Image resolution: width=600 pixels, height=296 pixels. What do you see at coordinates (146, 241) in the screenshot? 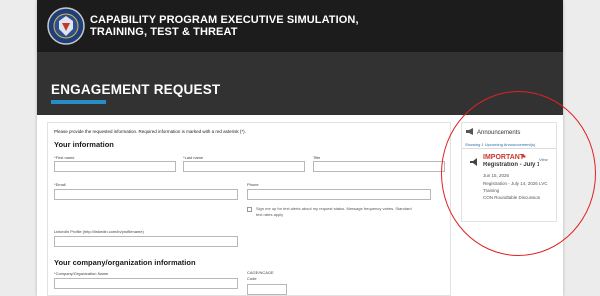
I see `linkedin-field` at bounding box center [146, 241].